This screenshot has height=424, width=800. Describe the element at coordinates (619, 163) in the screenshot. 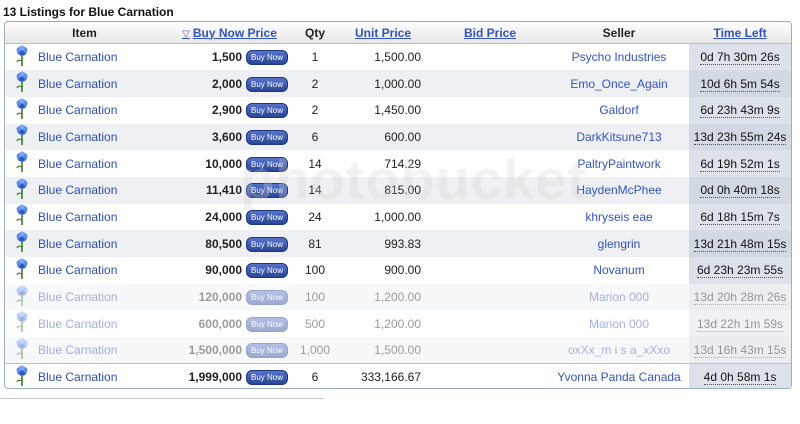

I see `seller-name: PaltryPaintwork` at that location.